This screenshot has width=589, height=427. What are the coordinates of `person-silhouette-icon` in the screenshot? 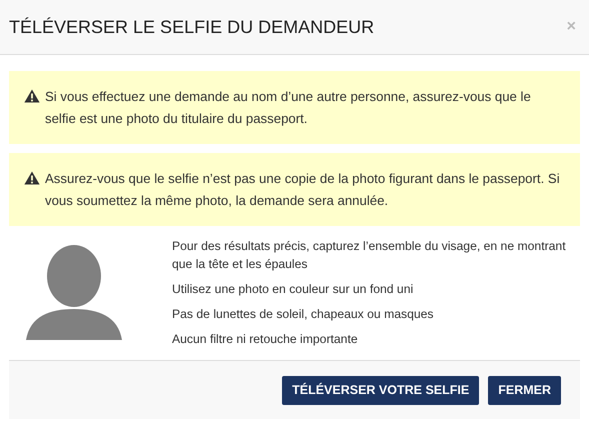 It's located at (74, 292).